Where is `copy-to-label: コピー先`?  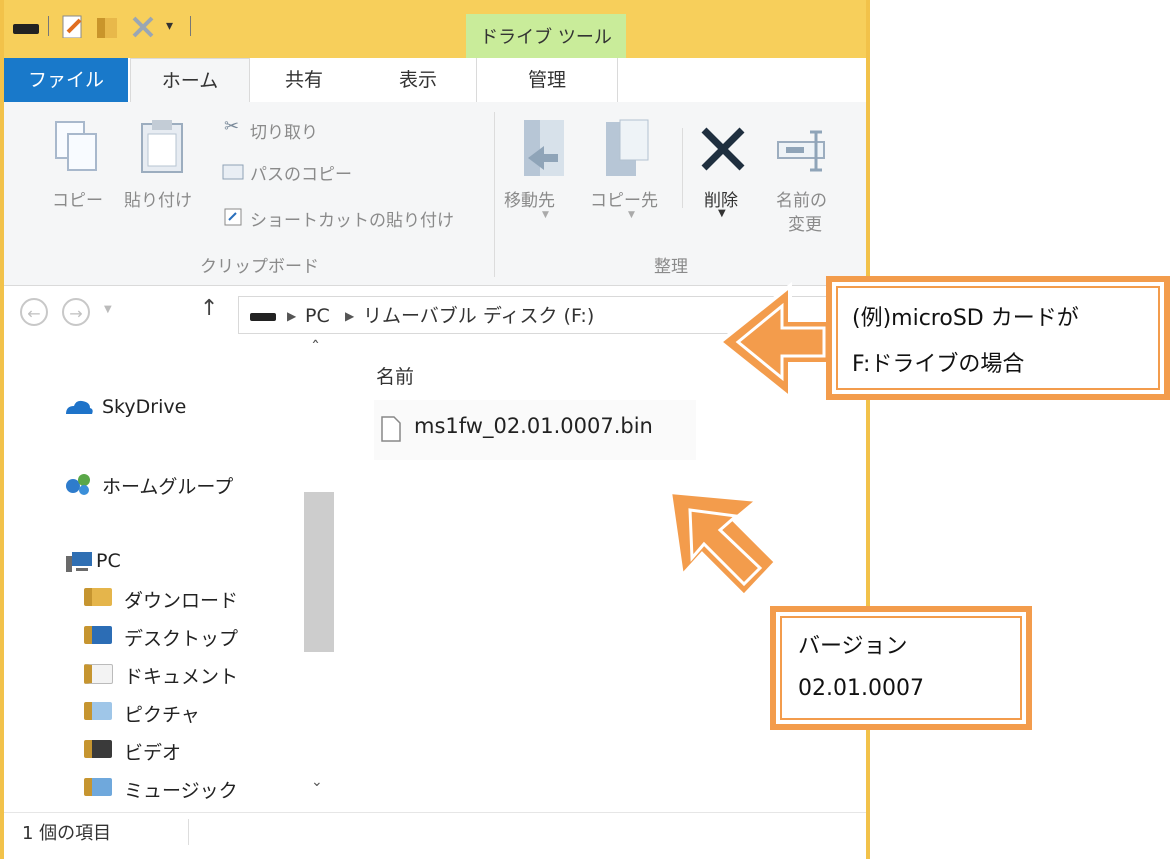 copy-to-label: コピー先 is located at coordinates (624, 201).